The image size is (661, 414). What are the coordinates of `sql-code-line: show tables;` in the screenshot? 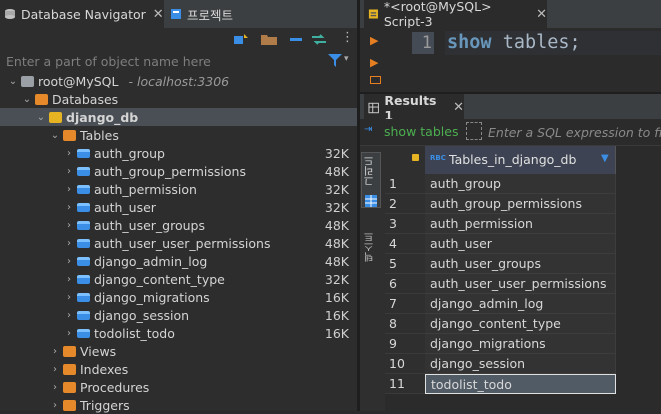 It's located at (514, 42).